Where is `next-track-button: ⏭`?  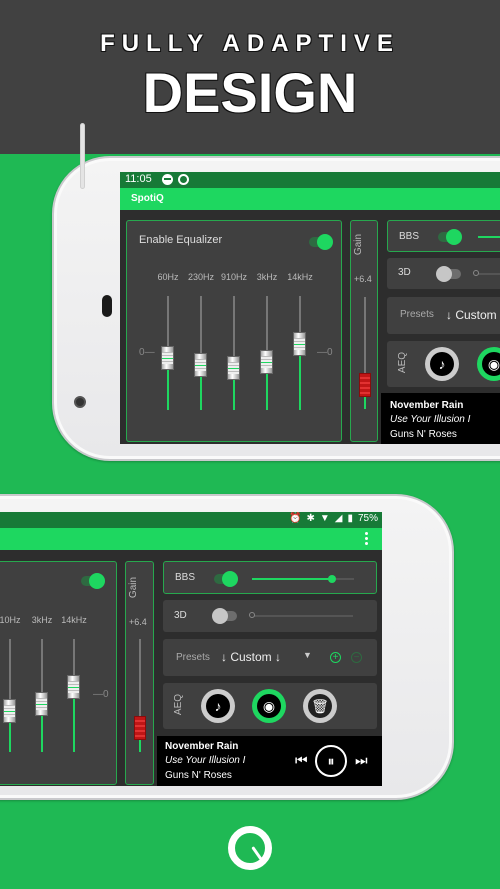 next-track-button: ⏭ is located at coordinates (361, 760).